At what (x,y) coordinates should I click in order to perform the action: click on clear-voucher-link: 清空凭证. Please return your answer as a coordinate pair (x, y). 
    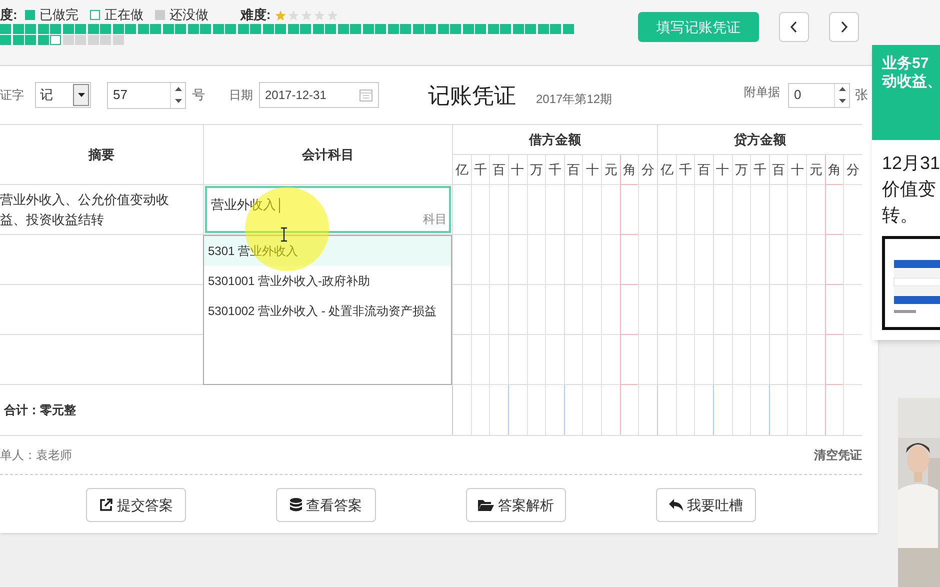
    Looking at the image, I should click on (838, 455).